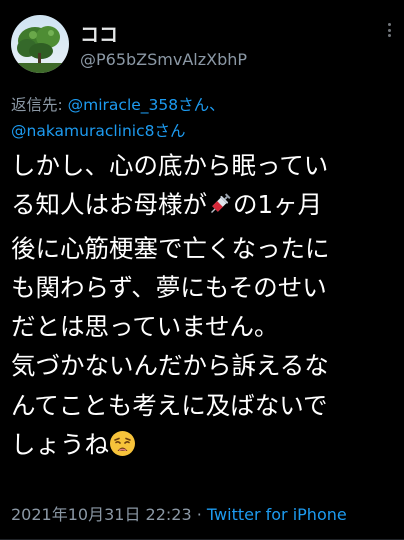 This screenshot has height=540, width=404. Describe the element at coordinates (122, 448) in the screenshot. I see `weary-face-emoji-icon` at that location.